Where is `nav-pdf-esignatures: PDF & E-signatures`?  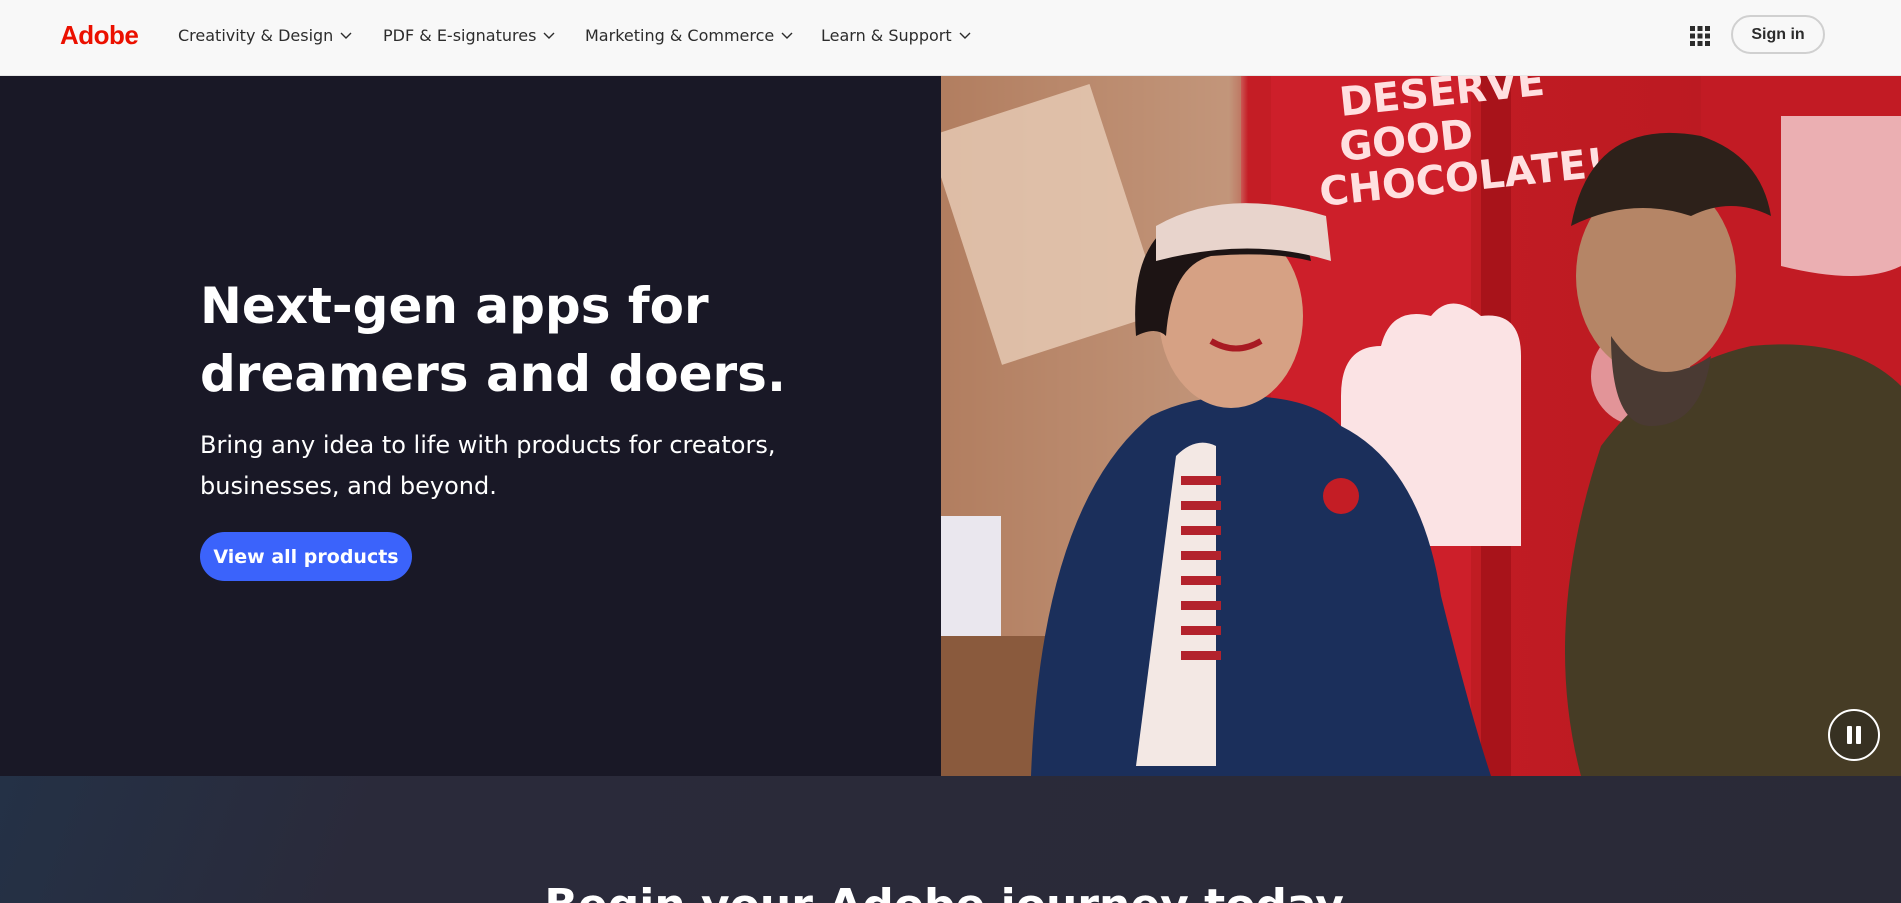
nav-pdf-esignatures: PDF & E-signatures is located at coordinates (469, 35).